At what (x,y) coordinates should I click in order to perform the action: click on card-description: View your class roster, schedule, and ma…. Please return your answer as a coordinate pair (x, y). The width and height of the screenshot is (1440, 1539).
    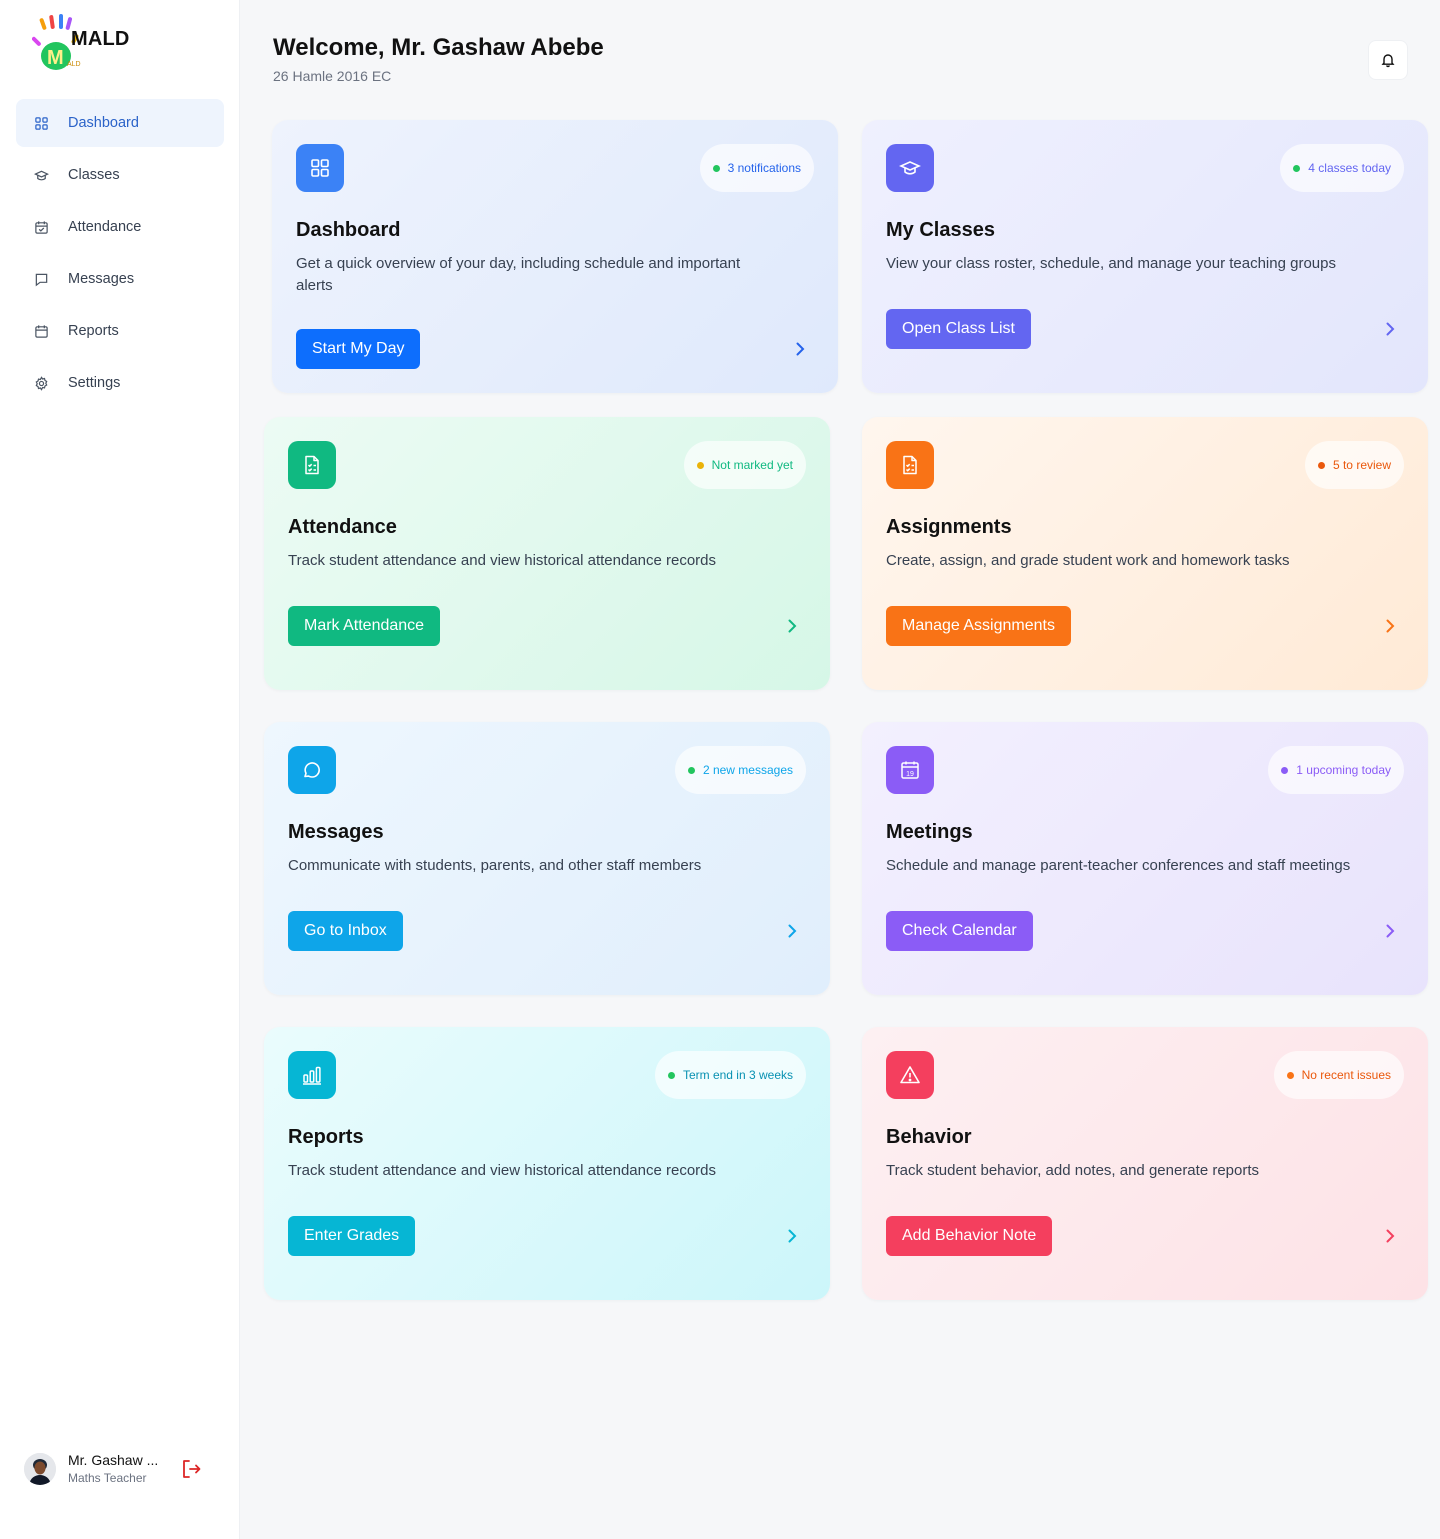
    Looking at the image, I should click on (1111, 263).